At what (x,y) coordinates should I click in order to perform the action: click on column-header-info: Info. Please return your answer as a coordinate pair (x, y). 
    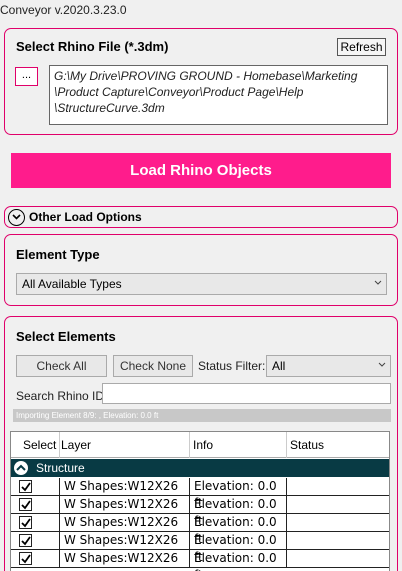
    Looking at the image, I should click on (203, 445).